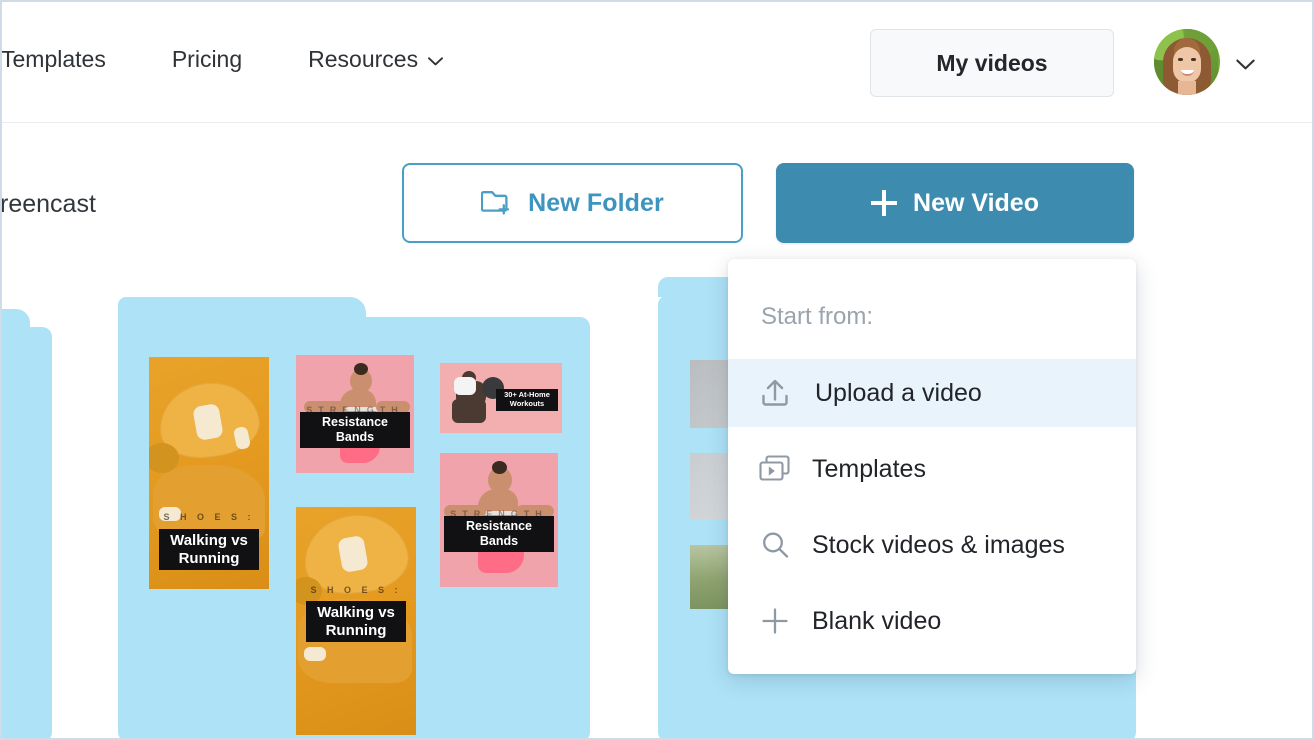 This screenshot has height=740, width=1314. Describe the element at coordinates (898, 392) in the screenshot. I see `dropdown-item-label: Upload a video` at that location.